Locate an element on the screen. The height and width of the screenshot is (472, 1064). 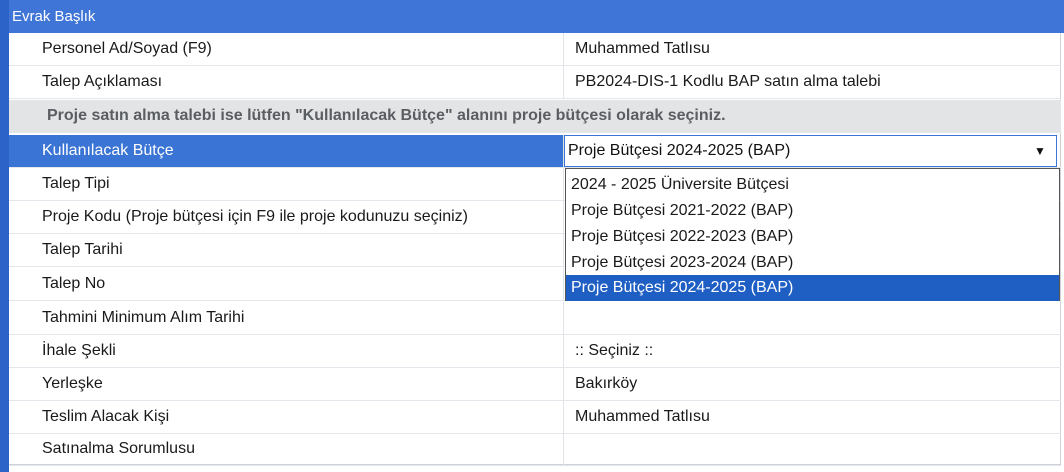
row-ihale-sekli: İhale Şekli :: Seçiniz :: is located at coordinates (535, 351).